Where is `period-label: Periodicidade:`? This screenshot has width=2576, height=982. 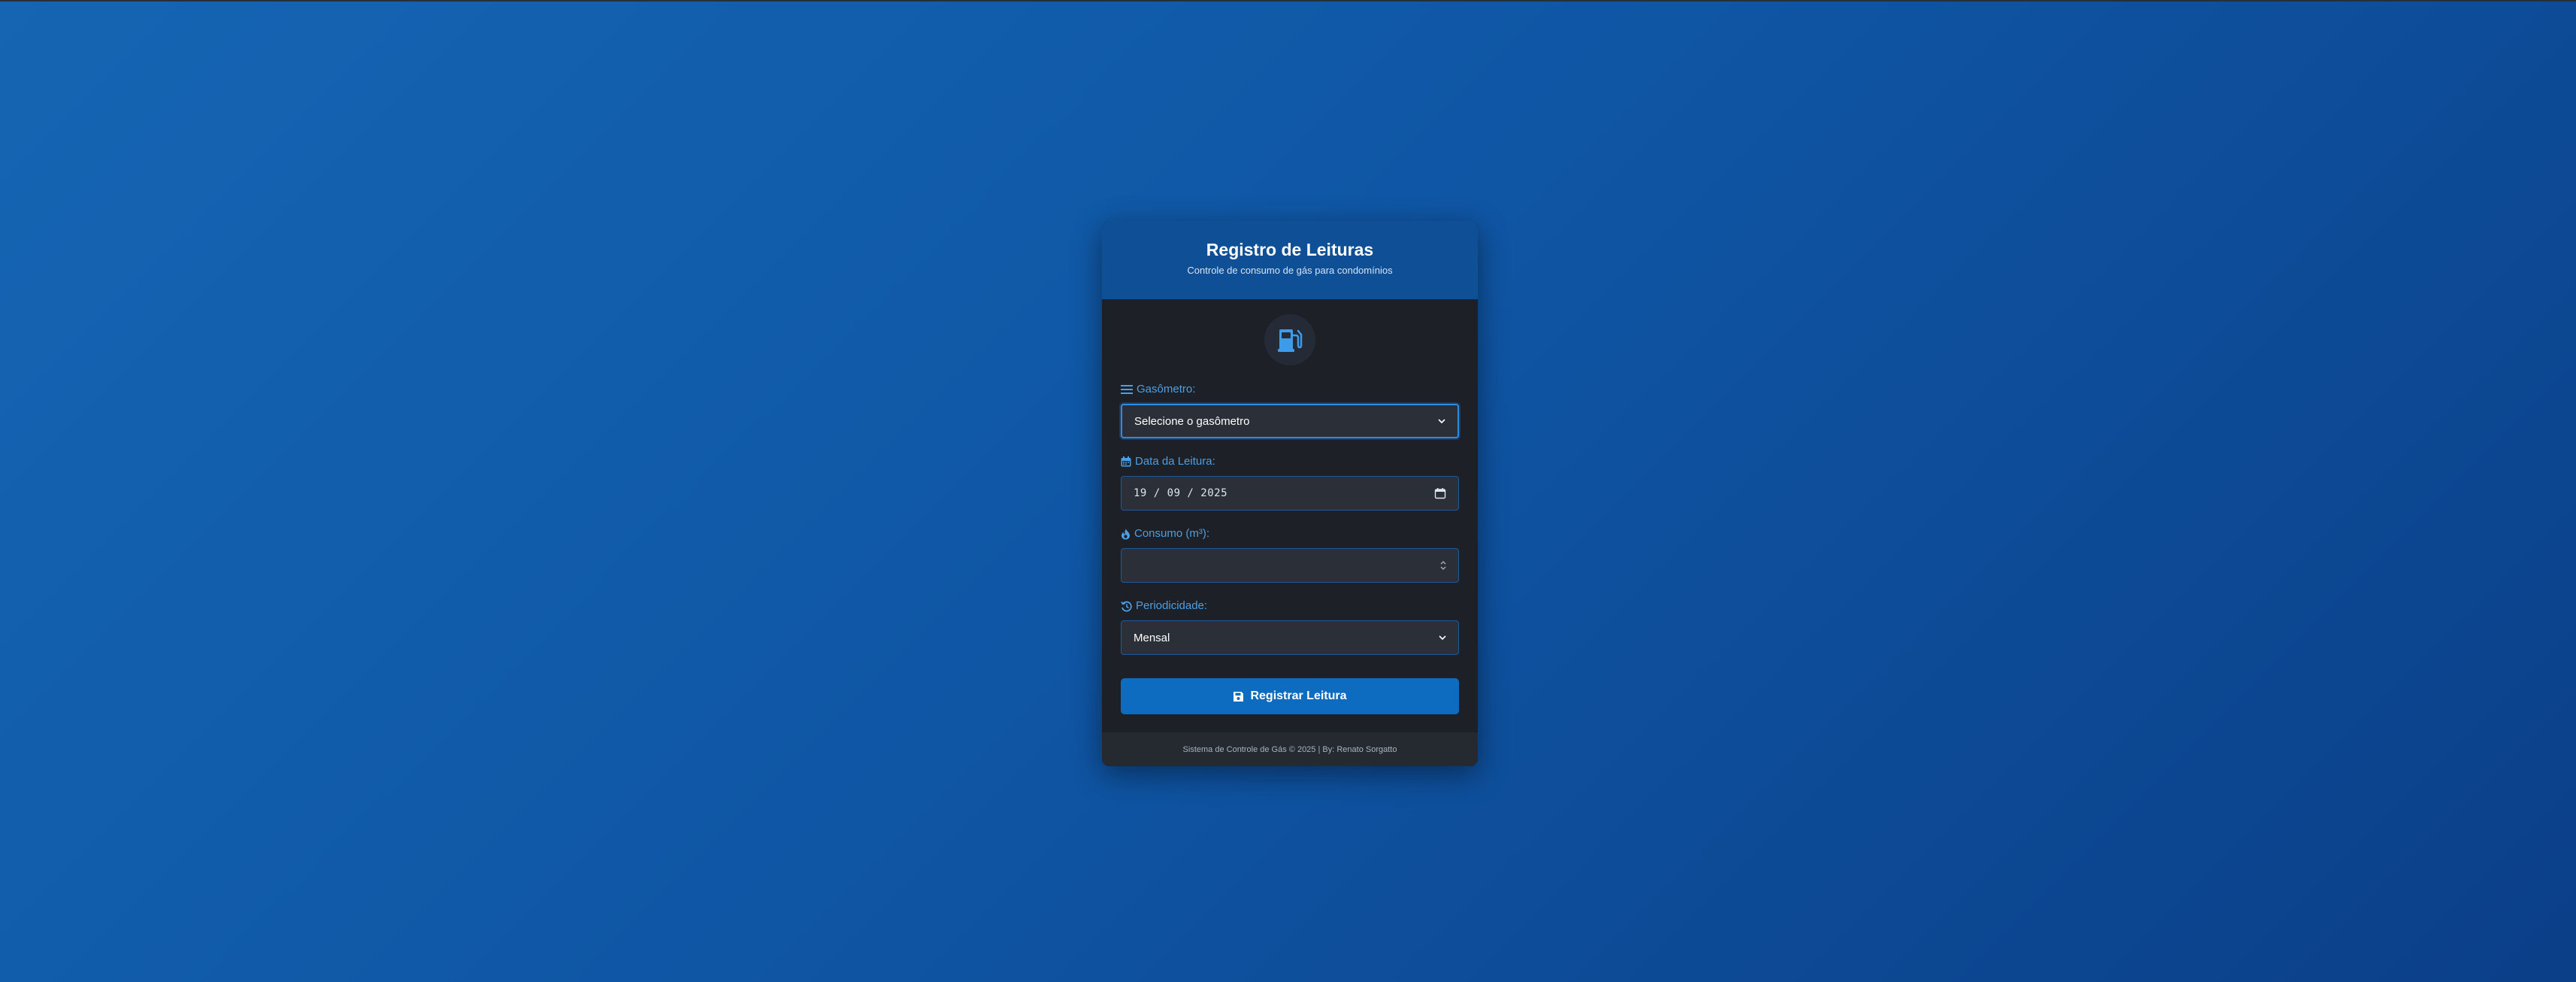
period-label: Periodicidade: is located at coordinates (1164, 606).